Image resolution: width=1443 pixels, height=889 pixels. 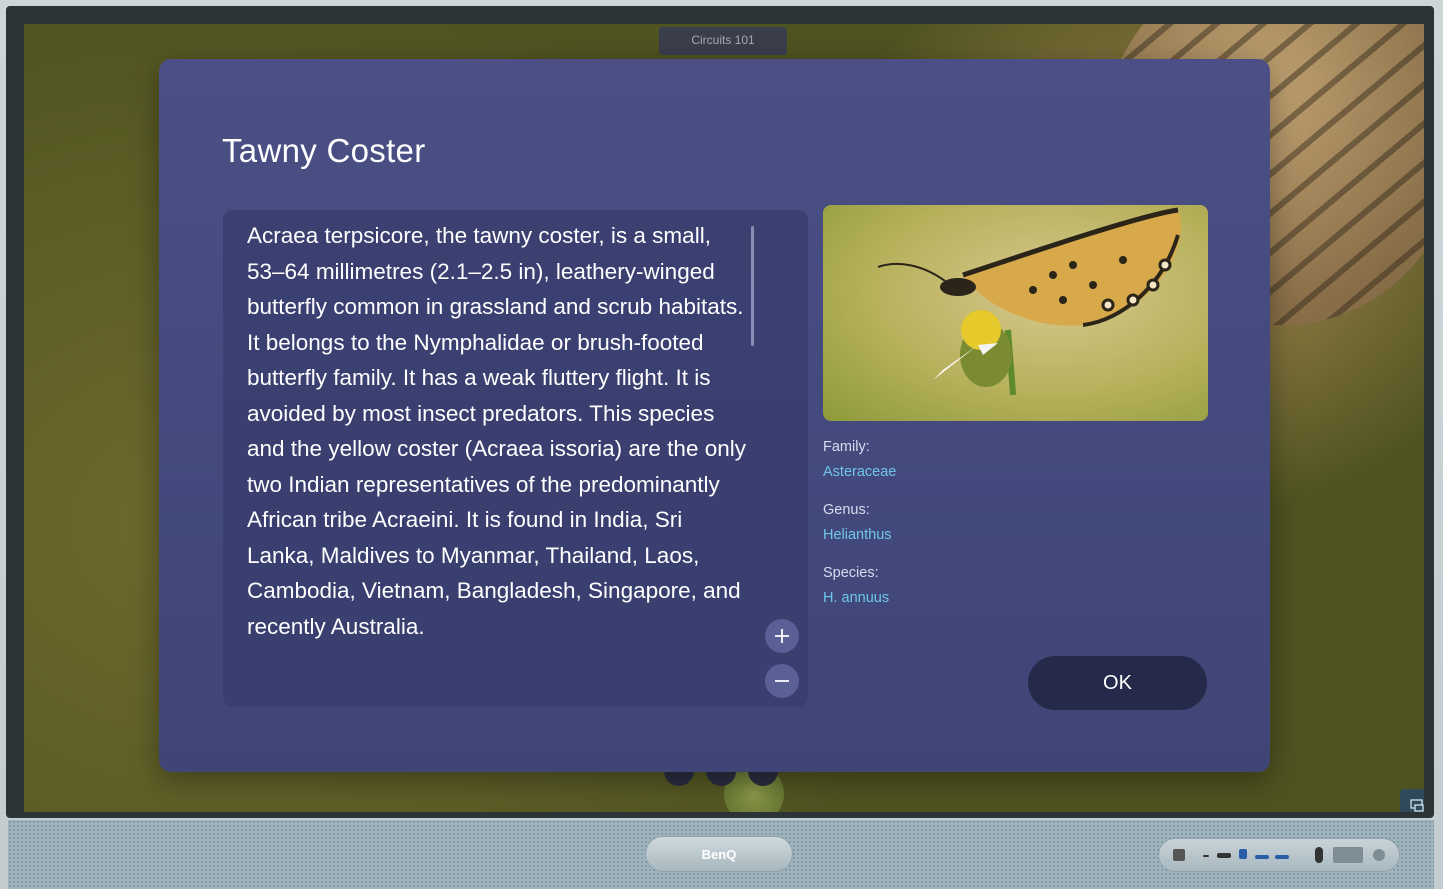 What do you see at coordinates (1029, 301) in the screenshot?
I see `butterfly-illustration` at bounding box center [1029, 301].